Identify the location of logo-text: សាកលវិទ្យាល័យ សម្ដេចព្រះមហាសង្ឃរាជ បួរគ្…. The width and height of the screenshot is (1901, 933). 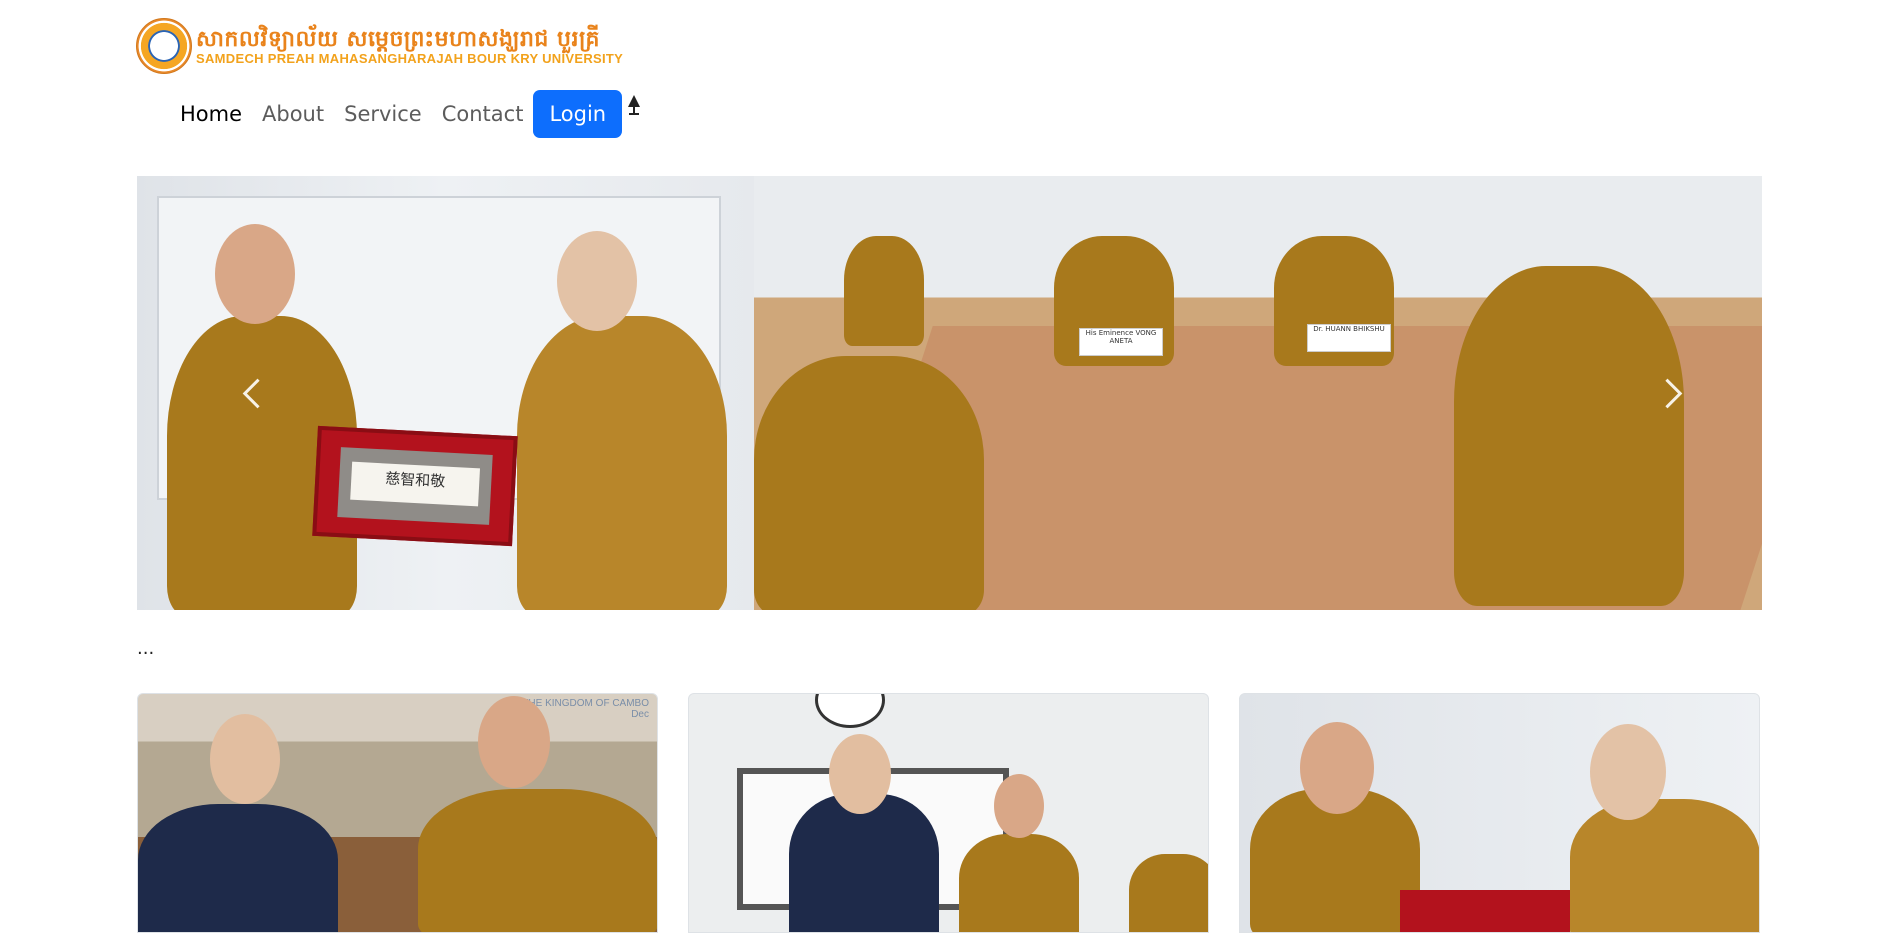
(409, 46).